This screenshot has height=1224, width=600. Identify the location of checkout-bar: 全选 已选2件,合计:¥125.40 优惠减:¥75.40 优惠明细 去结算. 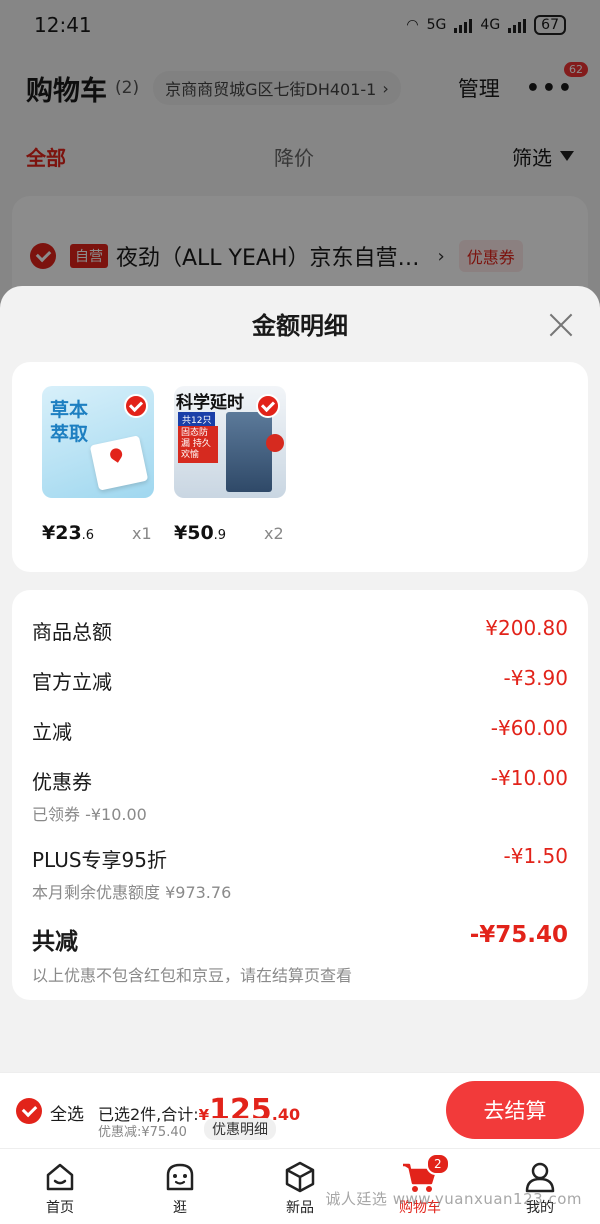
(300, 1110).